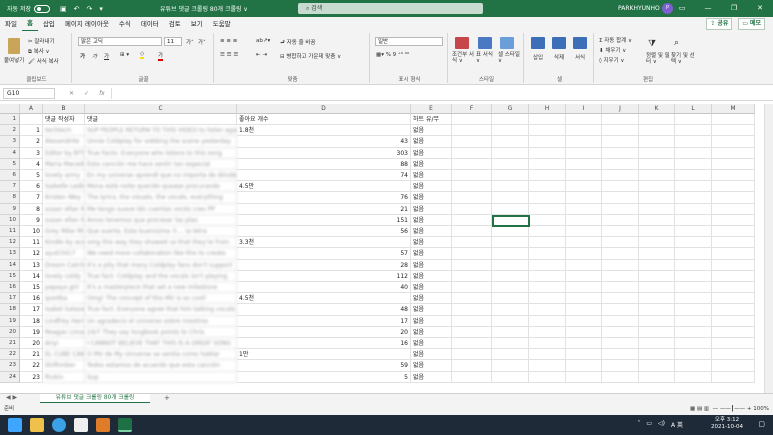  What do you see at coordinates (161, 232) in the screenshot?
I see `table-cell: Que suerte, Esta buenisima ©... la letra` at bounding box center [161, 232].